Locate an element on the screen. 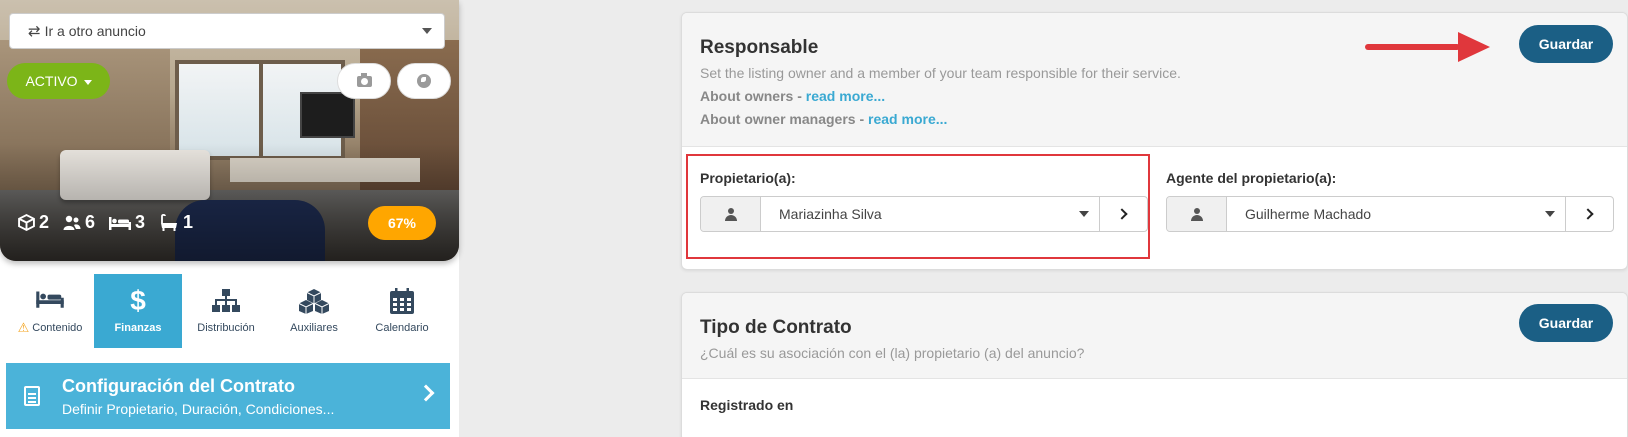 This screenshot has height=437, width=1628. save-contract-type-button: Guardar is located at coordinates (1566, 323).